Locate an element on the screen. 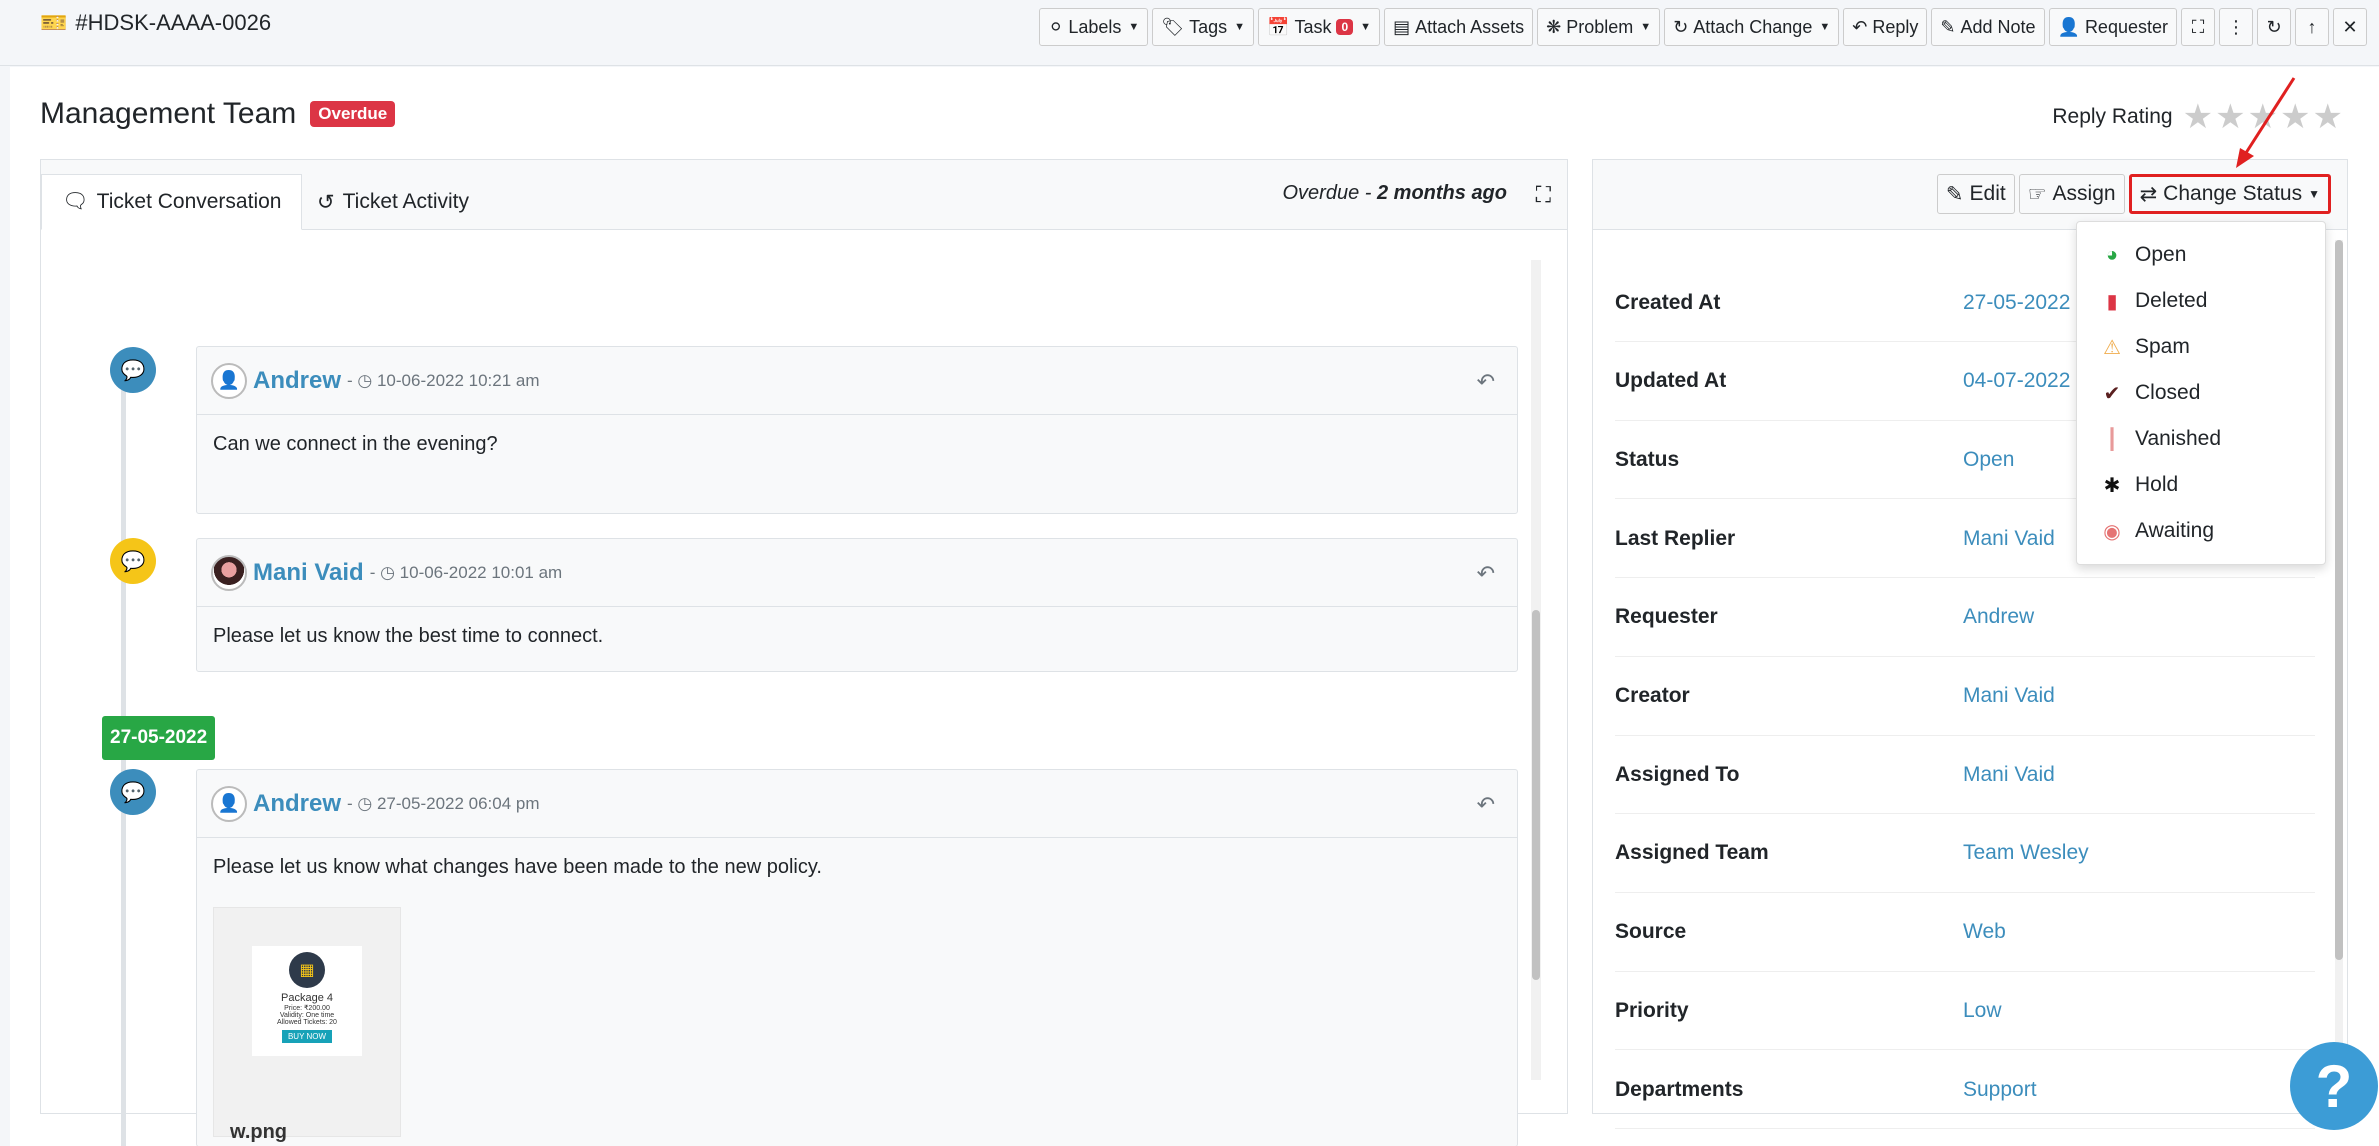 This screenshot has width=2379, height=1146. task-count-badge: 0 is located at coordinates (1345, 27).